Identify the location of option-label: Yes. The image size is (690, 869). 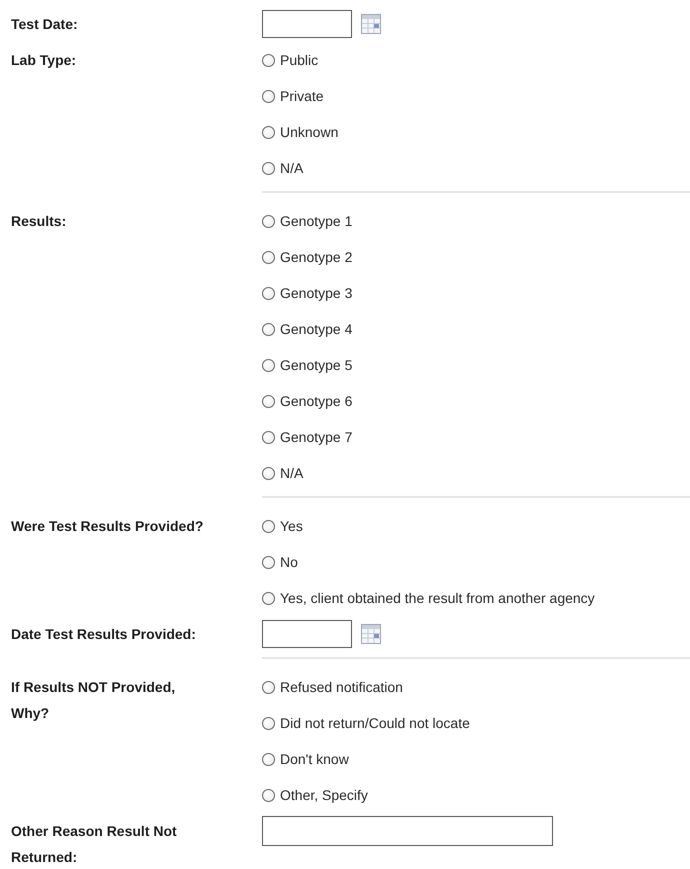
(291, 526).